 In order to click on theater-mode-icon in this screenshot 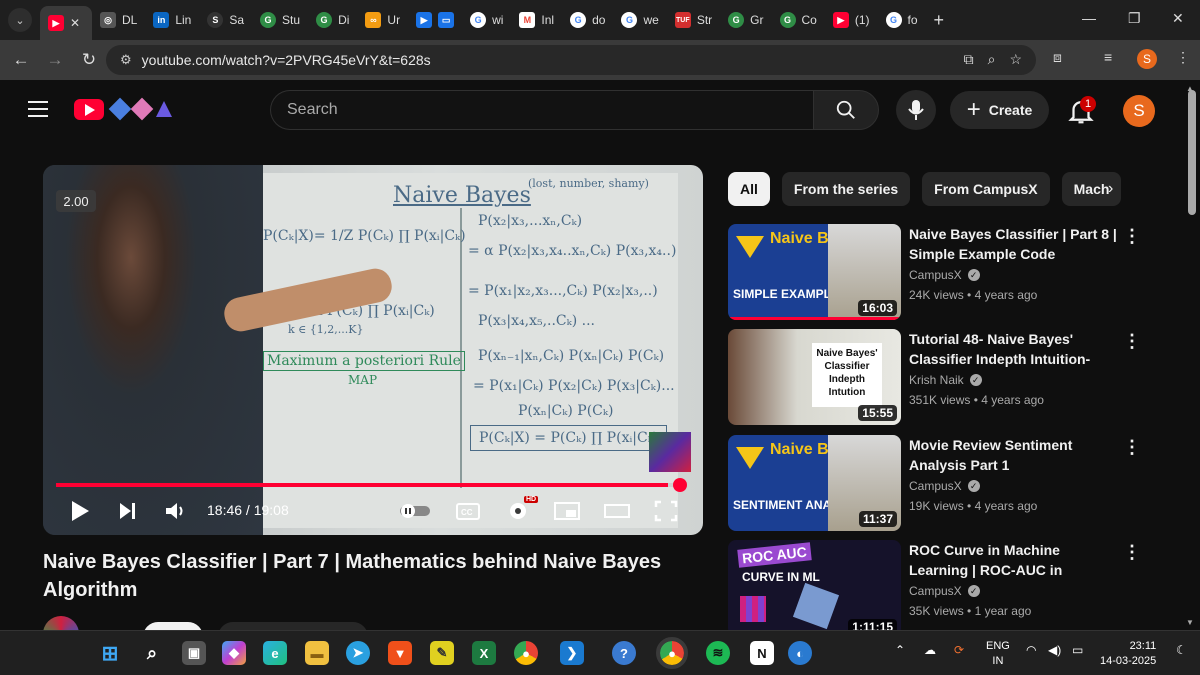, I will do `click(617, 511)`.